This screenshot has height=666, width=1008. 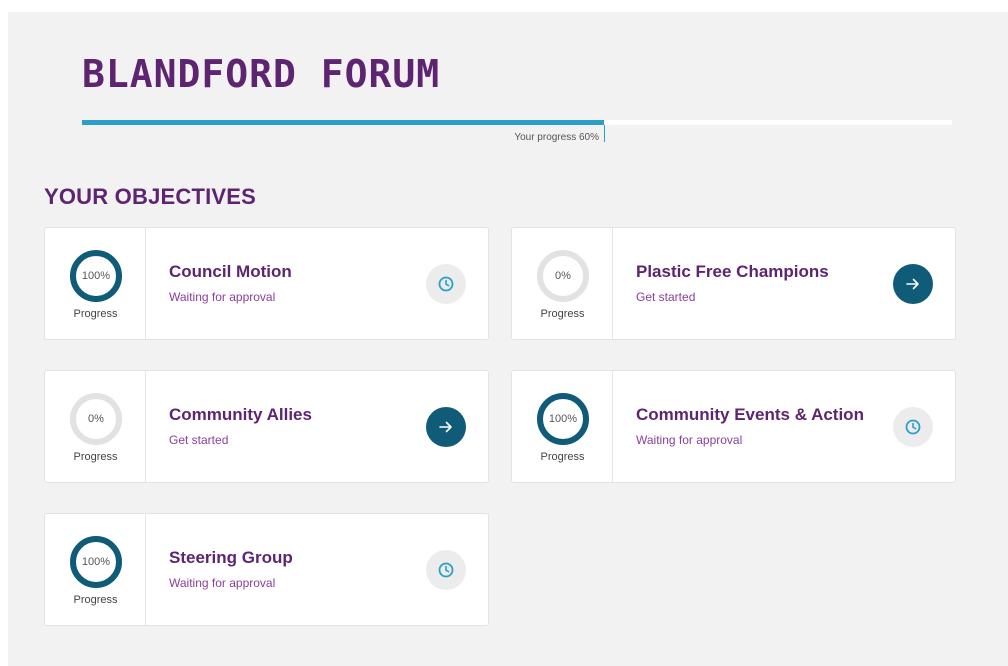 I want to click on section-title: YOUR OBJECTIVES, so click(x=150, y=196).